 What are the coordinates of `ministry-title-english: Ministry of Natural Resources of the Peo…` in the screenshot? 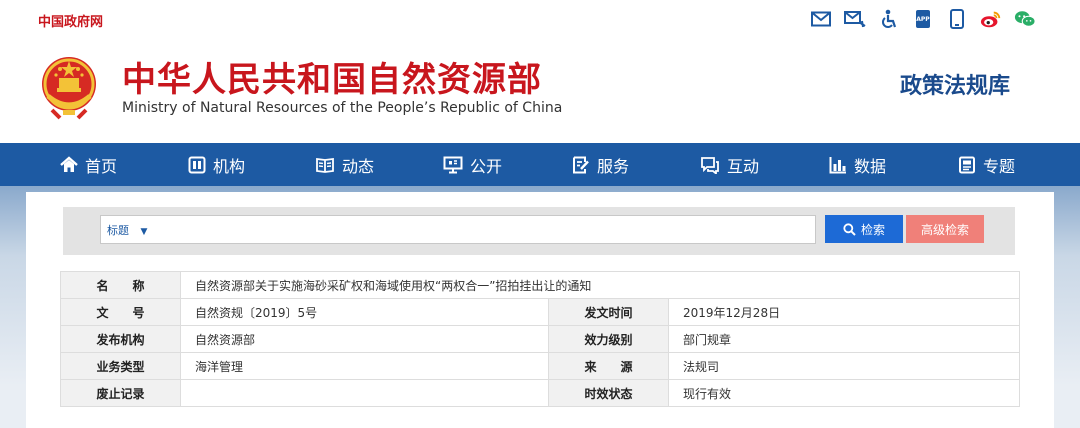 It's located at (342, 108).